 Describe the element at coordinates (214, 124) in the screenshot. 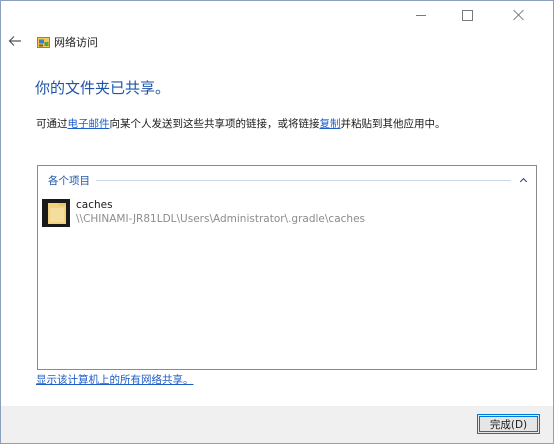

I see `instructions-part2: 向某个人发送到这些共享项的链接，或将链接` at that location.